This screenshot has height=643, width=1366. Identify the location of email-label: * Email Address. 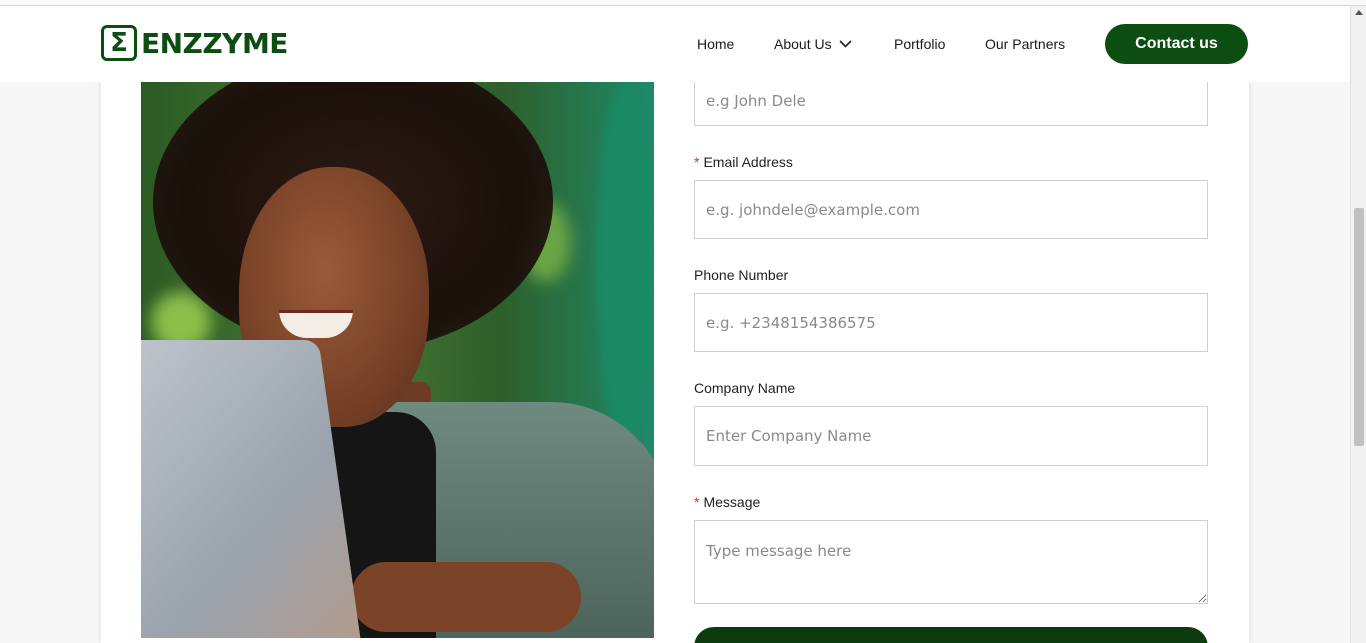
(743, 162).